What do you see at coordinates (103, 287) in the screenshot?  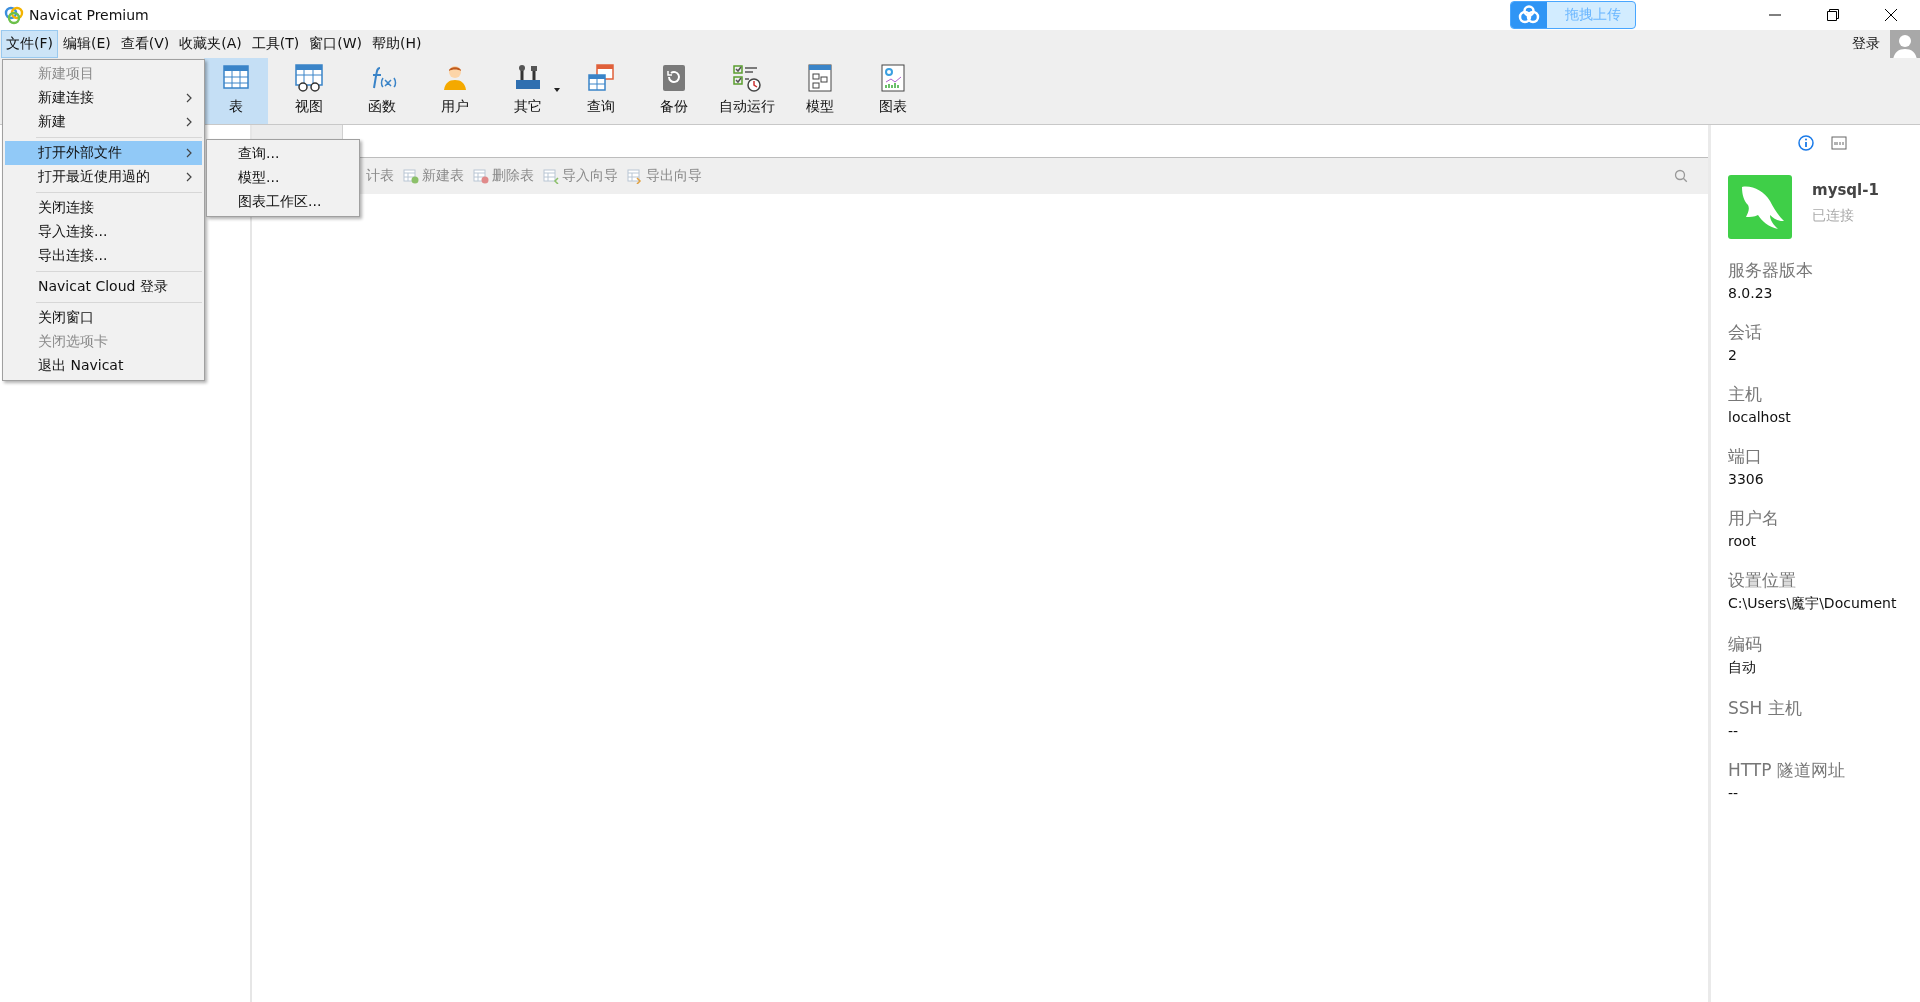 I see `menu-item: Navicat Cloud 登录` at bounding box center [103, 287].